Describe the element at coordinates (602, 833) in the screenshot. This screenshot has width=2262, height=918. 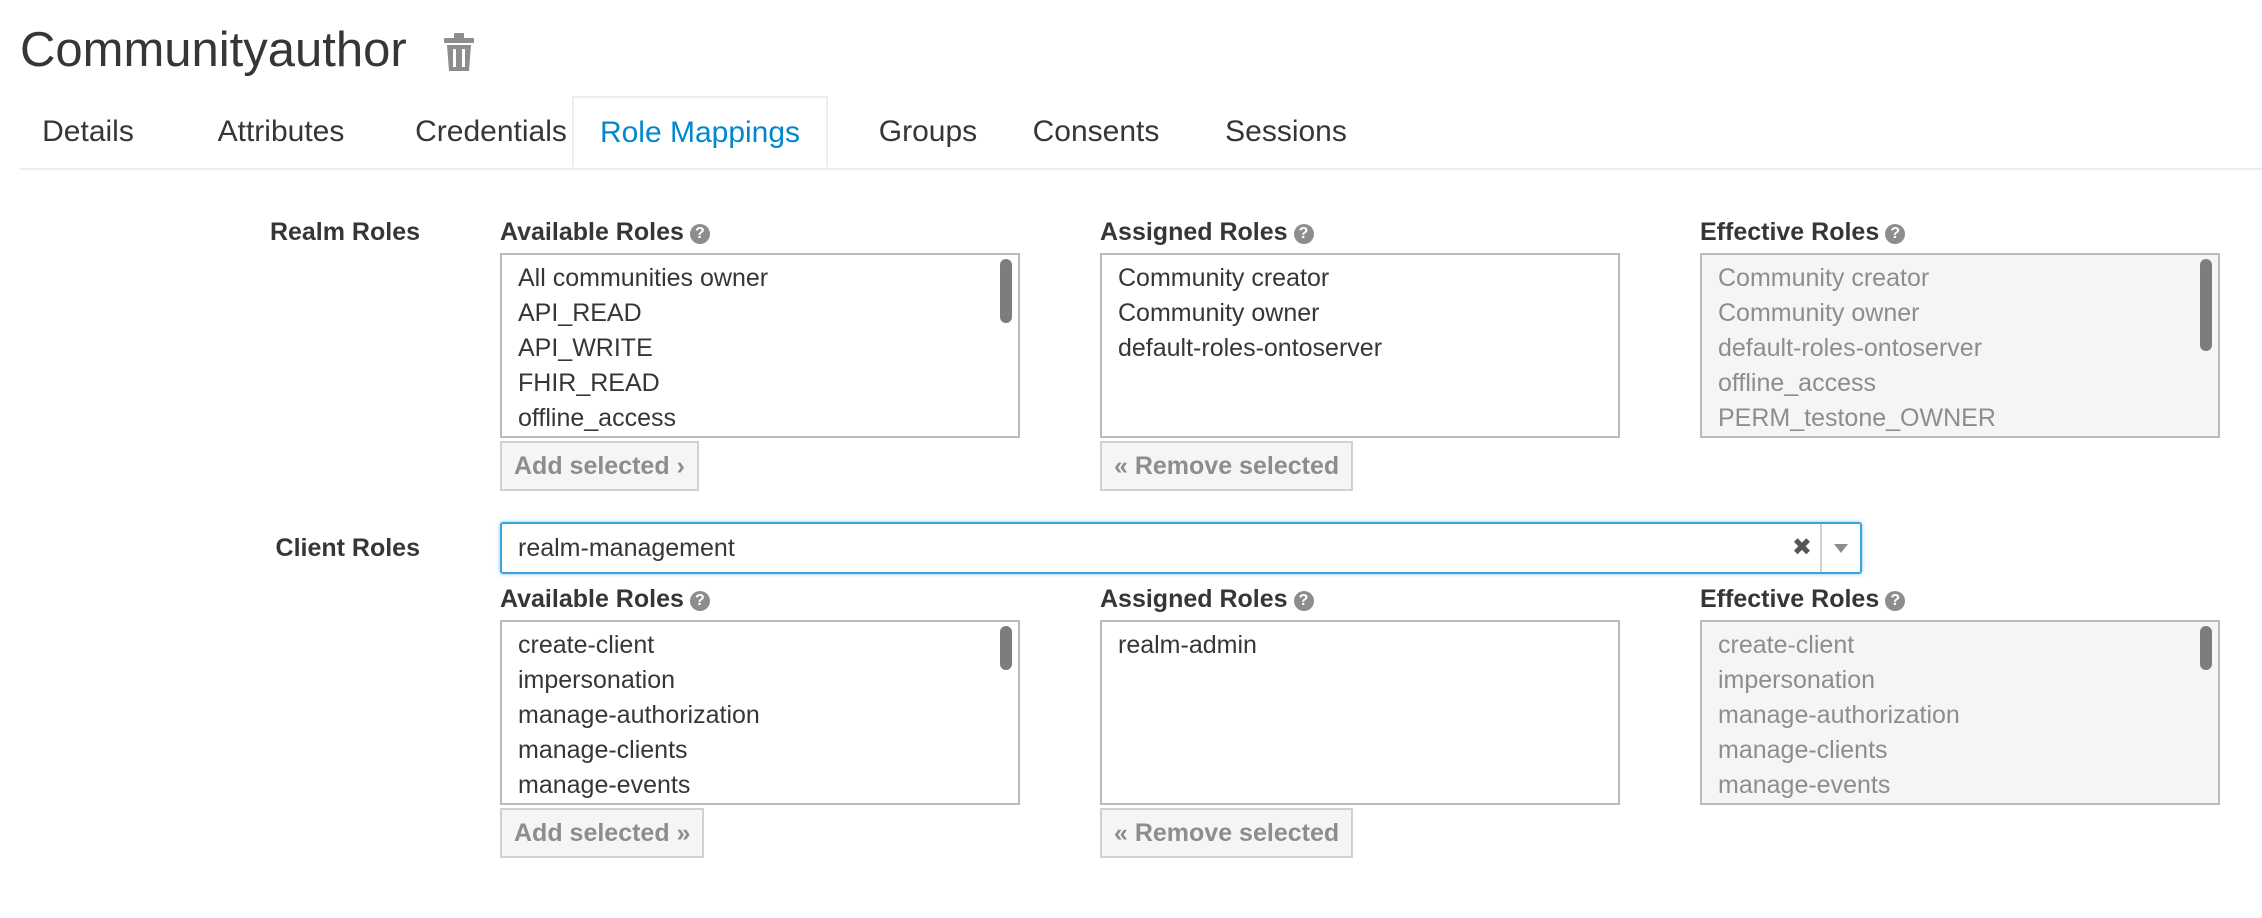
I see `client-add-selected-button: Add selected »` at that location.